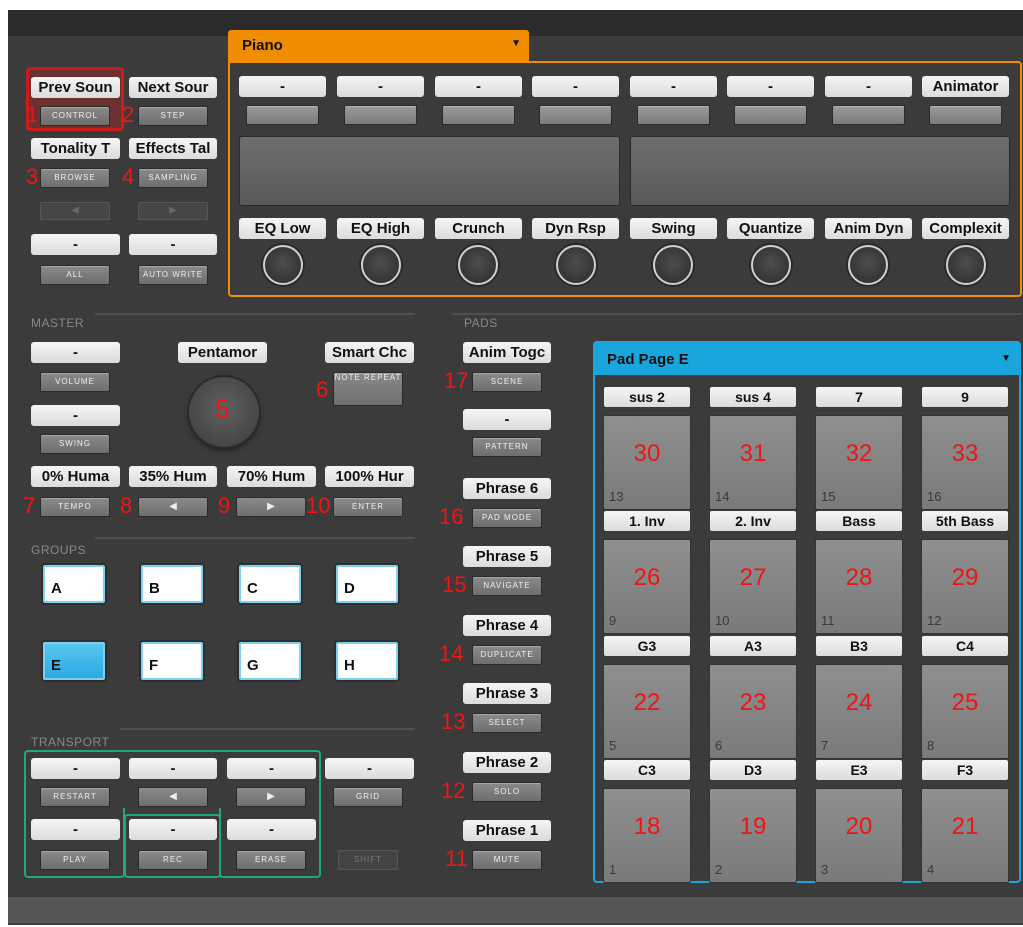 The height and width of the screenshot is (927, 1023). Describe the element at coordinates (270, 584) in the screenshot. I see `group-c-button: C` at that location.